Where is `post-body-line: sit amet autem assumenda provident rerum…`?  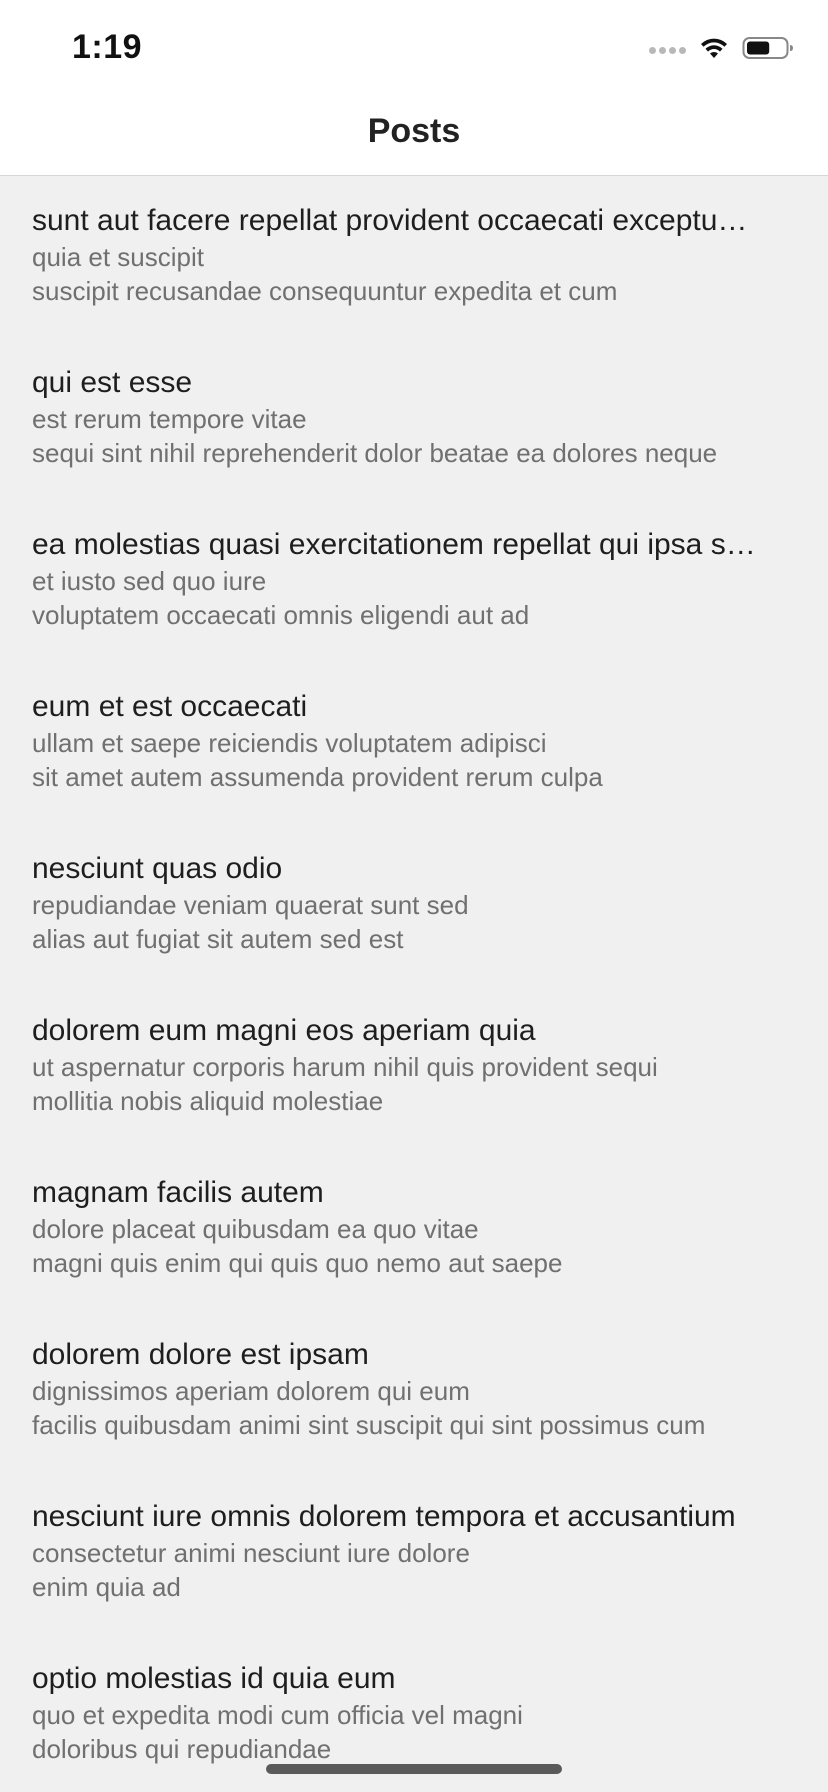 post-body-line: sit amet autem assumenda provident rerum… is located at coordinates (317, 777).